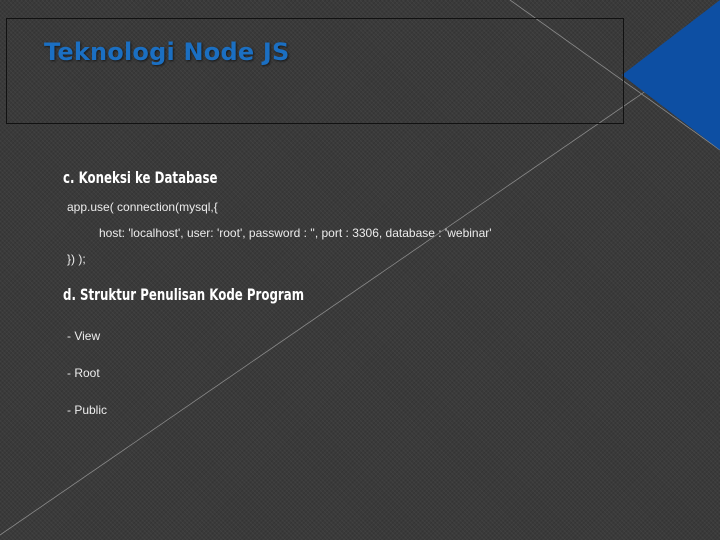  I want to click on list-item-view: - View, so click(84, 336).